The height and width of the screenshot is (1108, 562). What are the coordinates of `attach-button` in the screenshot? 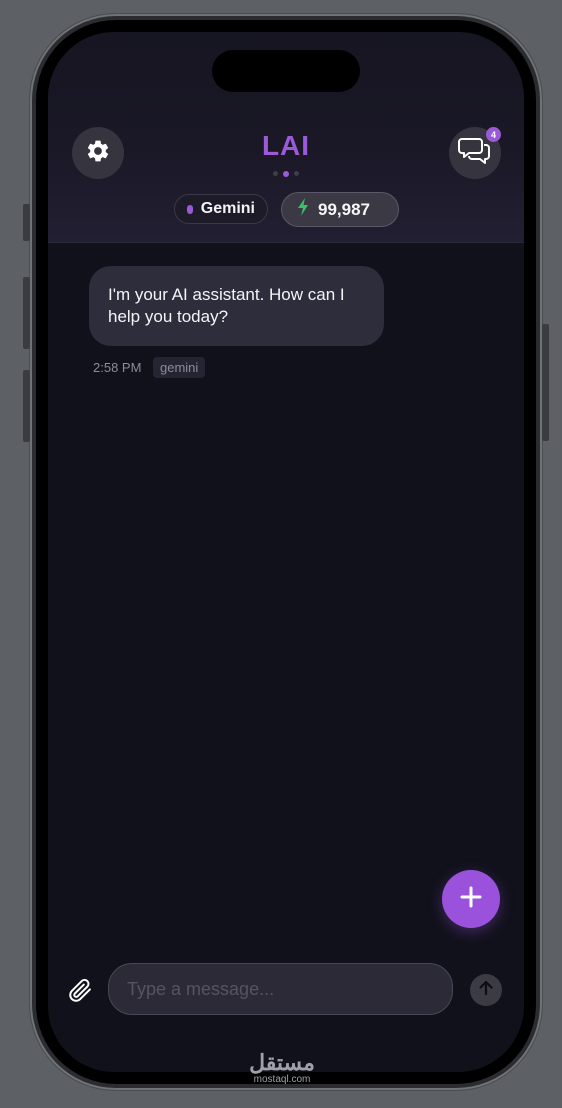 It's located at (80, 992).